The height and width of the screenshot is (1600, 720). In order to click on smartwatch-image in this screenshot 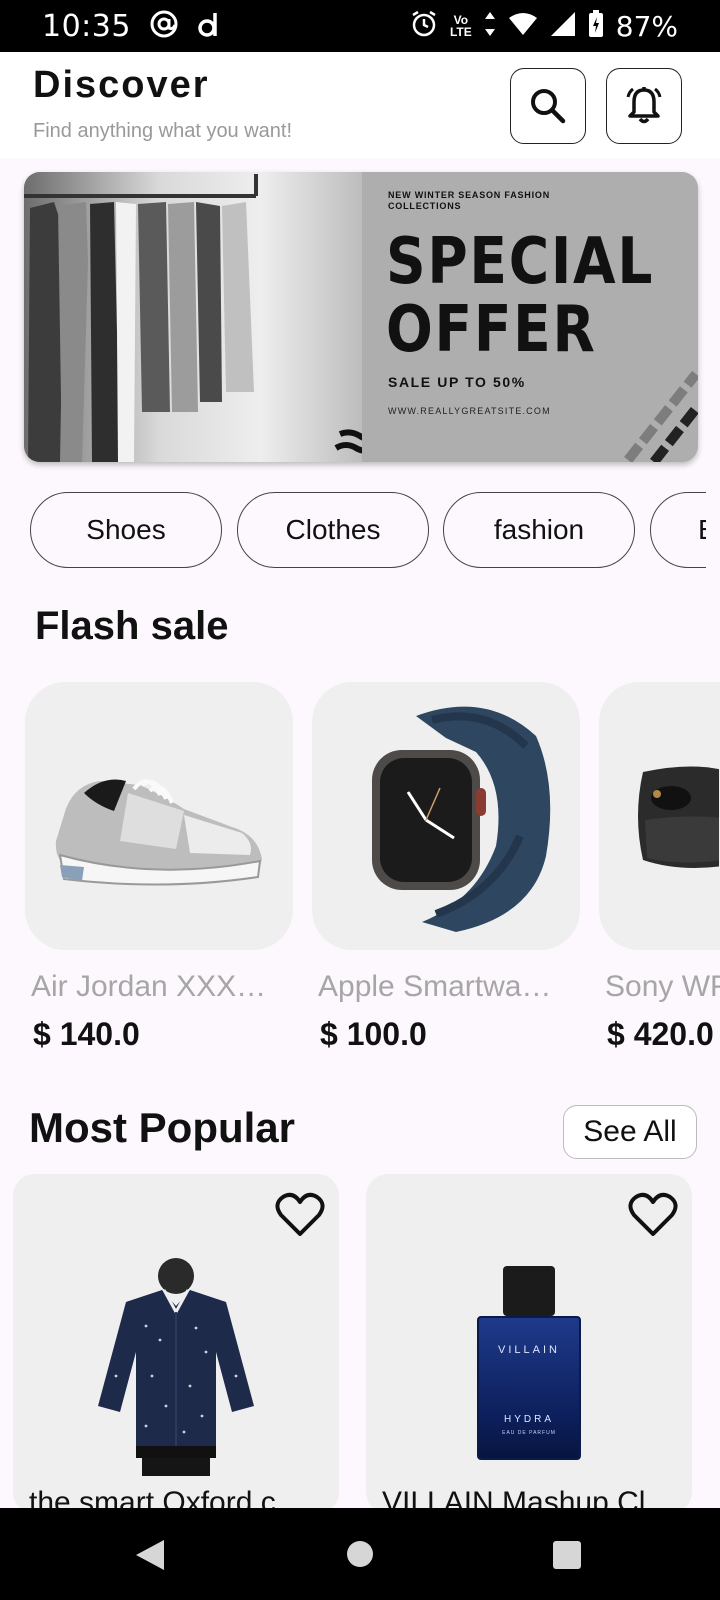, I will do `click(446, 816)`.